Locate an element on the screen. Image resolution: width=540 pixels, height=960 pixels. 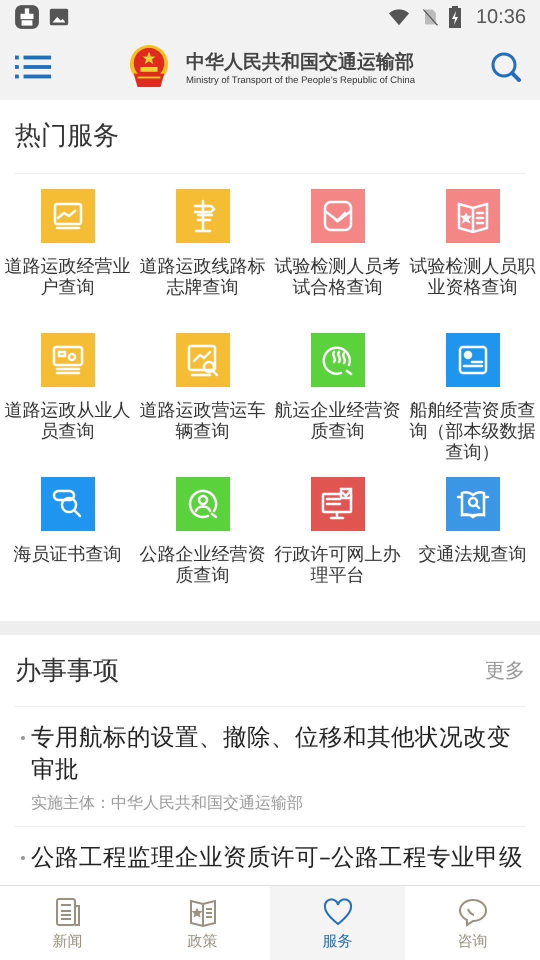
service-label: 航运企业经营资质查询 is located at coordinates (338, 421).